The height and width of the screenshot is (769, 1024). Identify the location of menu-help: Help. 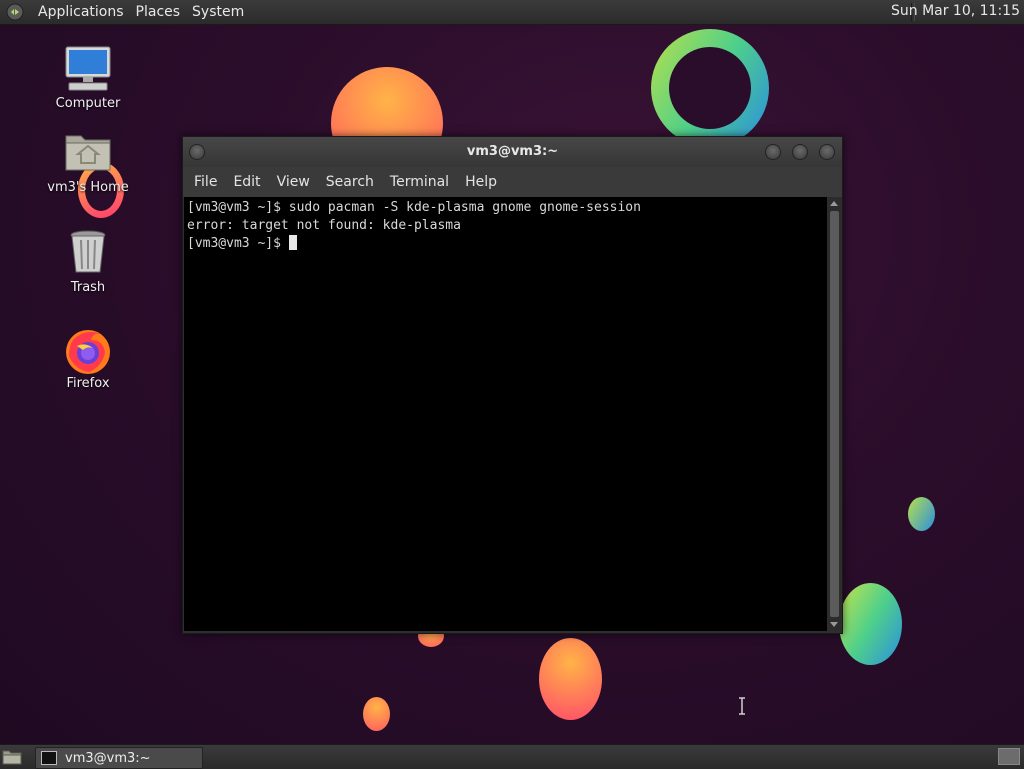
(481, 182).